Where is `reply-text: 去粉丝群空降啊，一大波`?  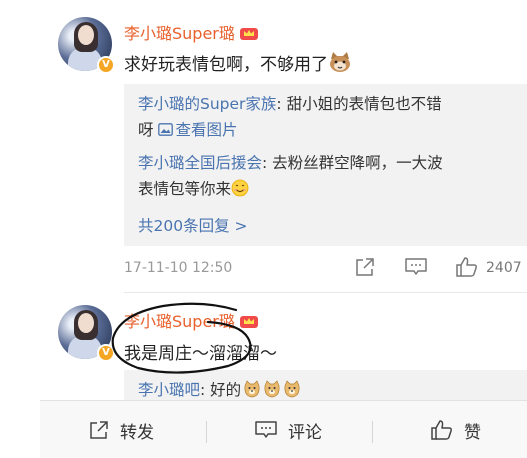
reply-text: 去粉丝群空降啊，一大波 is located at coordinates (357, 163).